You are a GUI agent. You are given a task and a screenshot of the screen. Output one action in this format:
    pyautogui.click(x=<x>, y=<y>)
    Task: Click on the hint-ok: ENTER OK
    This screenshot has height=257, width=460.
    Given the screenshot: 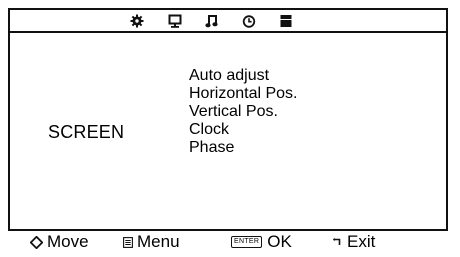 What is the action you would take?
    pyautogui.click(x=261, y=242)
    